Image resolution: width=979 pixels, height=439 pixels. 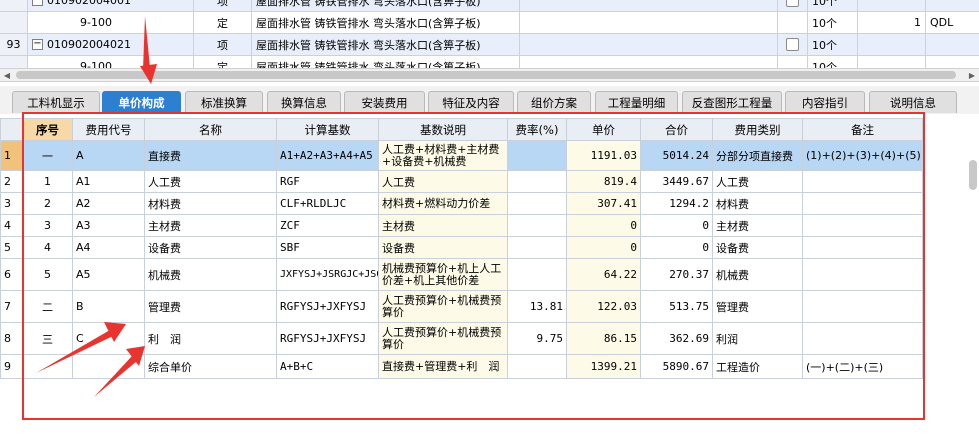 What do you see at coordinates (757, 366) in the screenshot?
I see `cell-category: 工程造价` at bounding box center [757, 366].